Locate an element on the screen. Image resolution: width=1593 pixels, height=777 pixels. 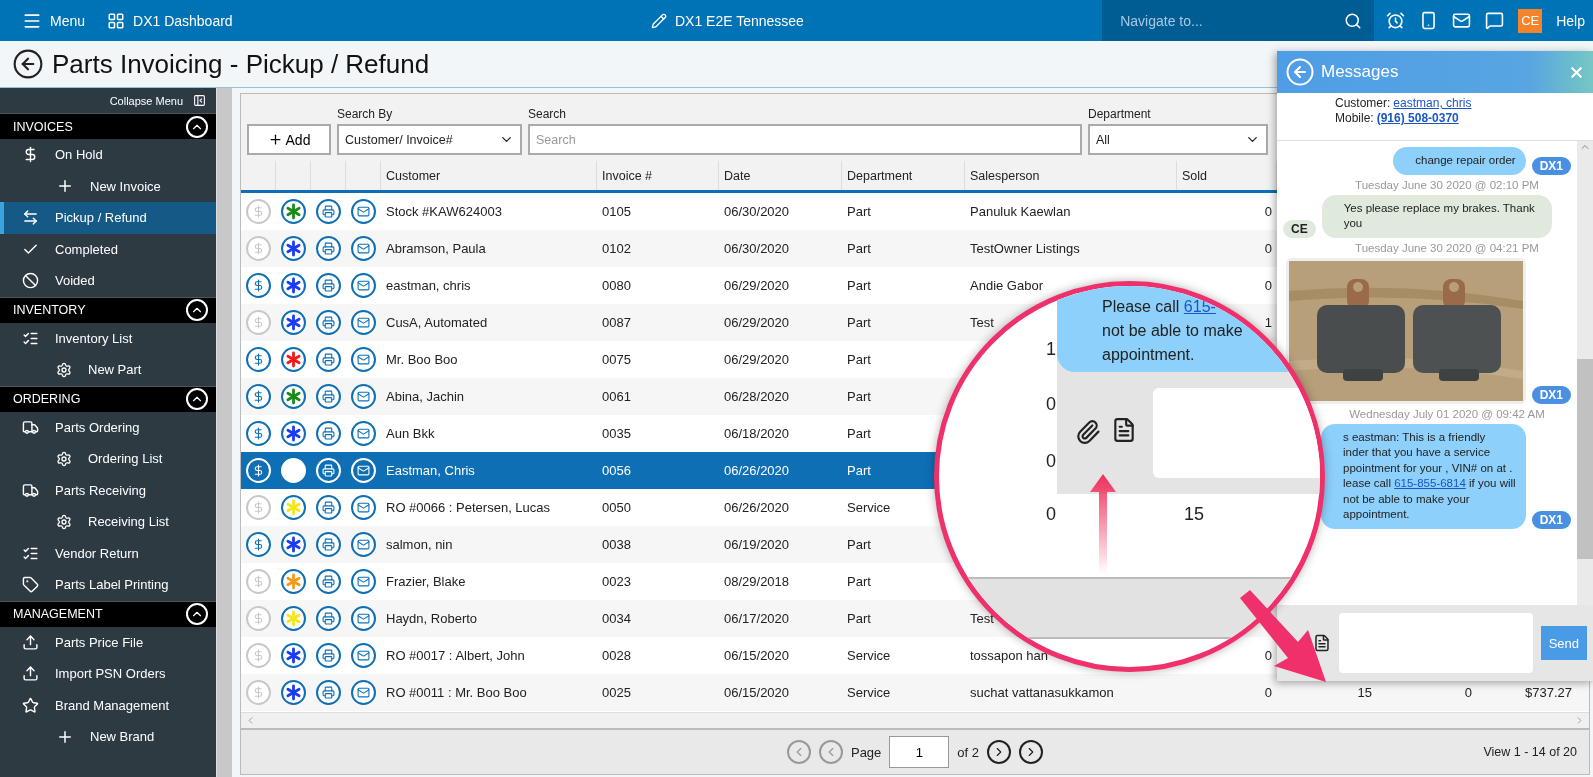
menu-item: Import PSN Orders is located at coordinates (108, 674).